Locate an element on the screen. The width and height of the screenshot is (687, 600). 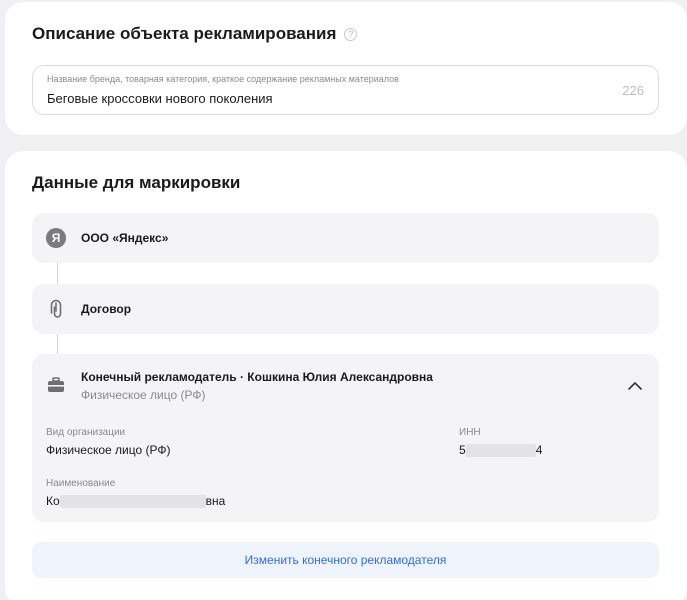
name-start: Ко is located at coordinates (53, 501).